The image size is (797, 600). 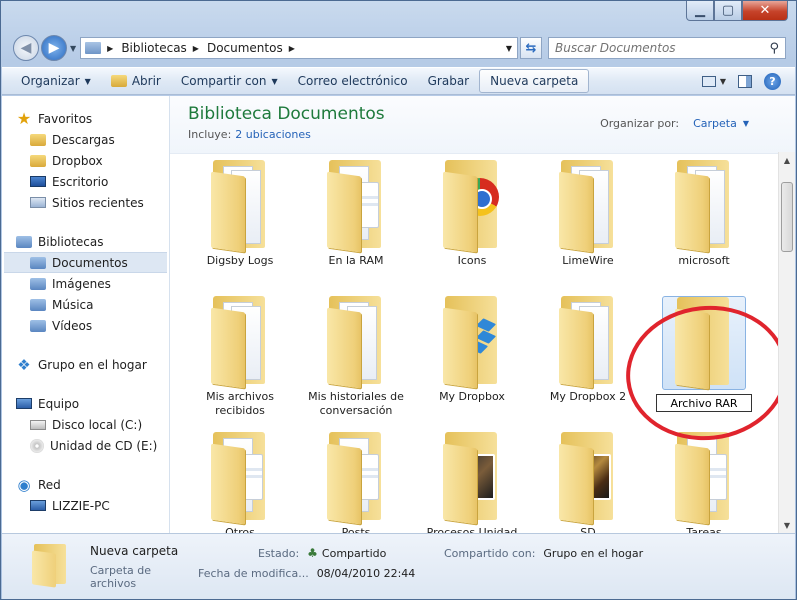 I want to click on recent-pages-dropdown-icon: ▼, so click(x=73, y=48).